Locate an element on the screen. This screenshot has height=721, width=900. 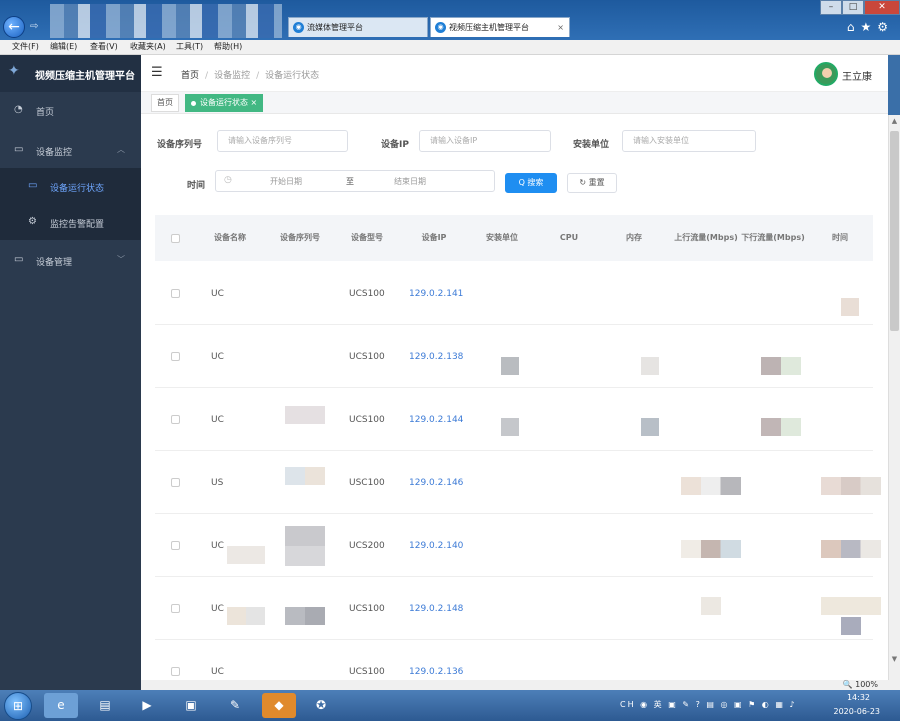
breadcrumb-item: 首页 is located at coordinates (190, 76).